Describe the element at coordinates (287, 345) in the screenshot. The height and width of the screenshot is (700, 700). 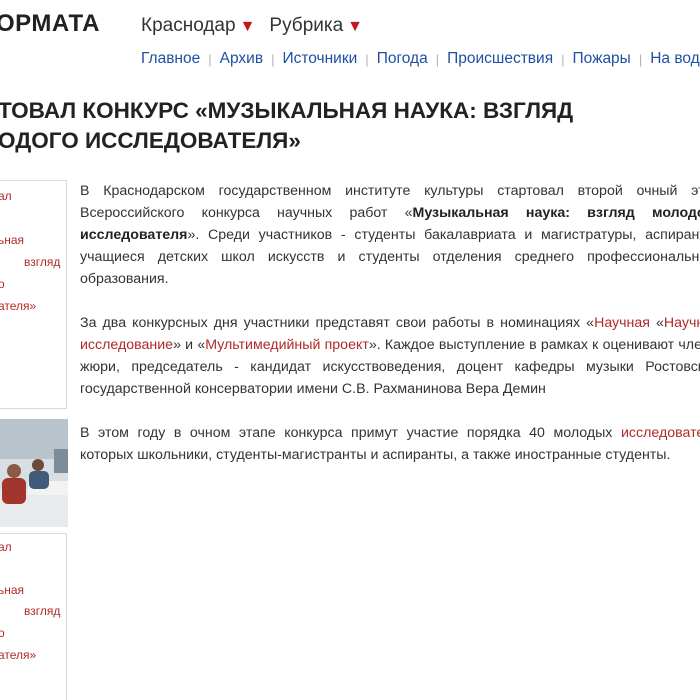
I see `nomination-link: Мультимедийный проект` at that location.